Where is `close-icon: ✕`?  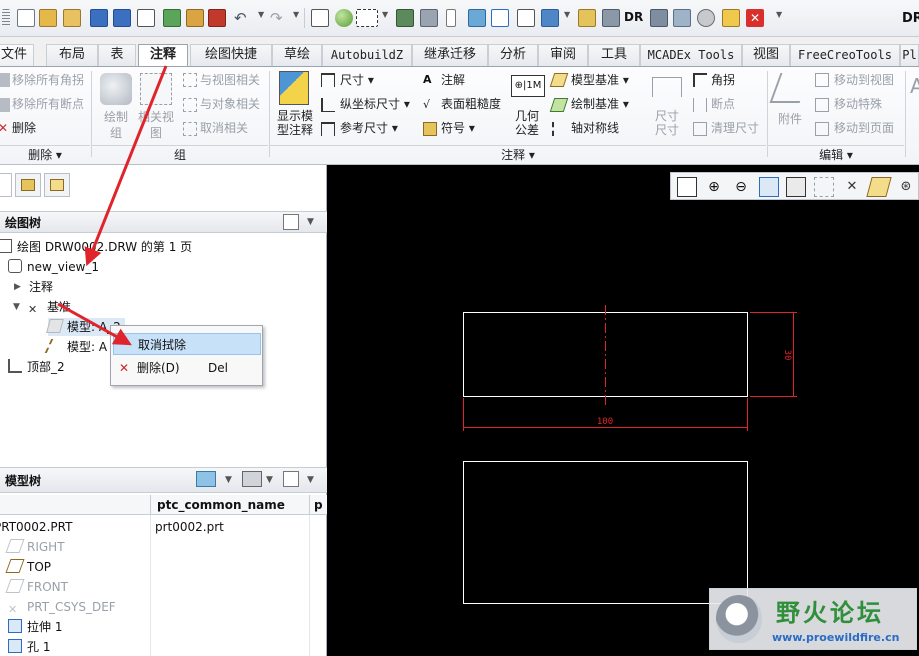
close-icon: ✕ is located at coordinates (755, 18).